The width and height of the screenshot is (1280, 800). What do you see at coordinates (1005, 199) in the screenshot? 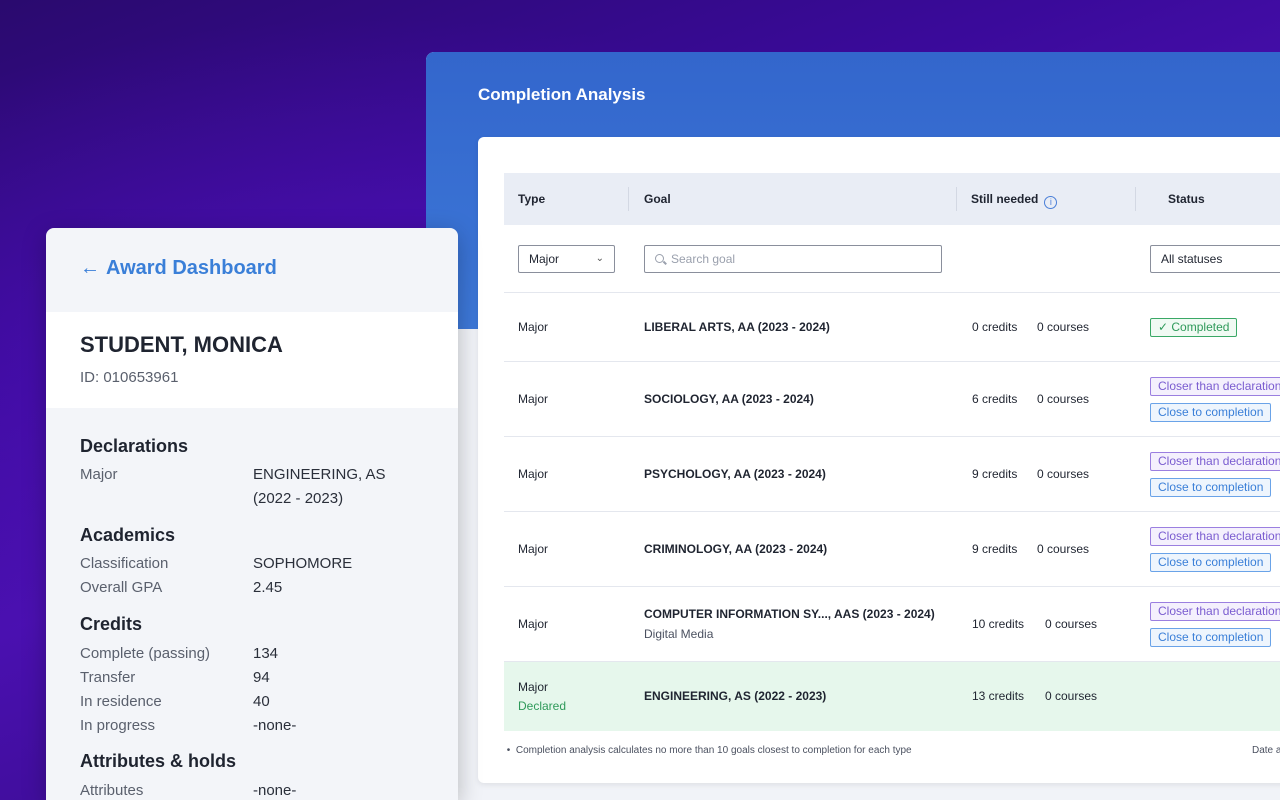
I see `column-header-still-needed-label: Still needed` at bounding box center [1005, 199].